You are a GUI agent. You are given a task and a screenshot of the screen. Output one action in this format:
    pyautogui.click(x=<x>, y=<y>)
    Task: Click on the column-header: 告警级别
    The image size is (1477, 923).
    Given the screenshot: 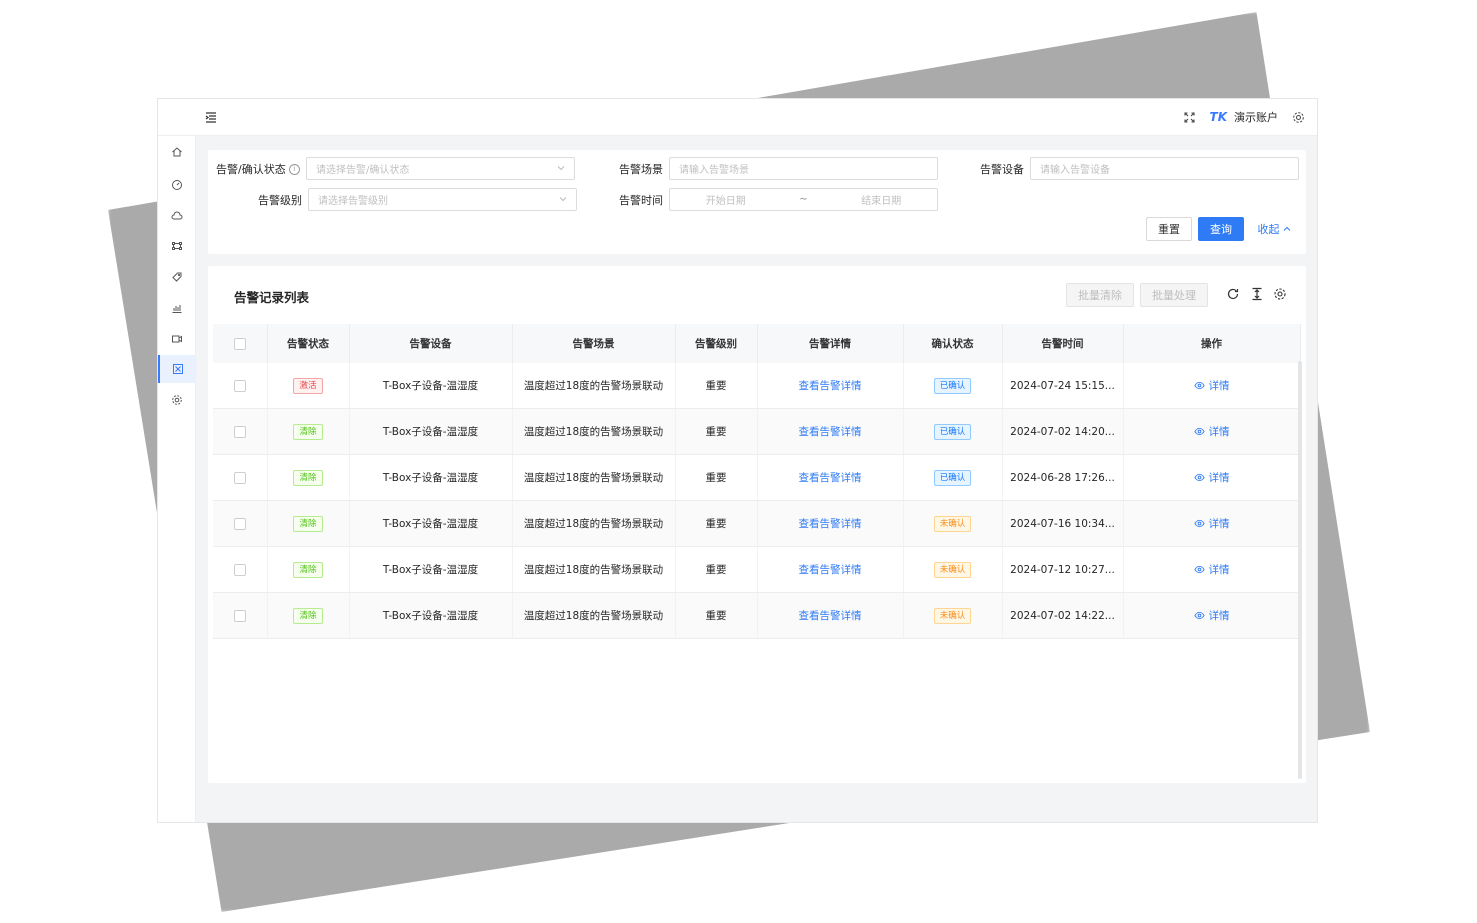 What is the action you would take?
    pyautogui.click(x=716, y=343)
    